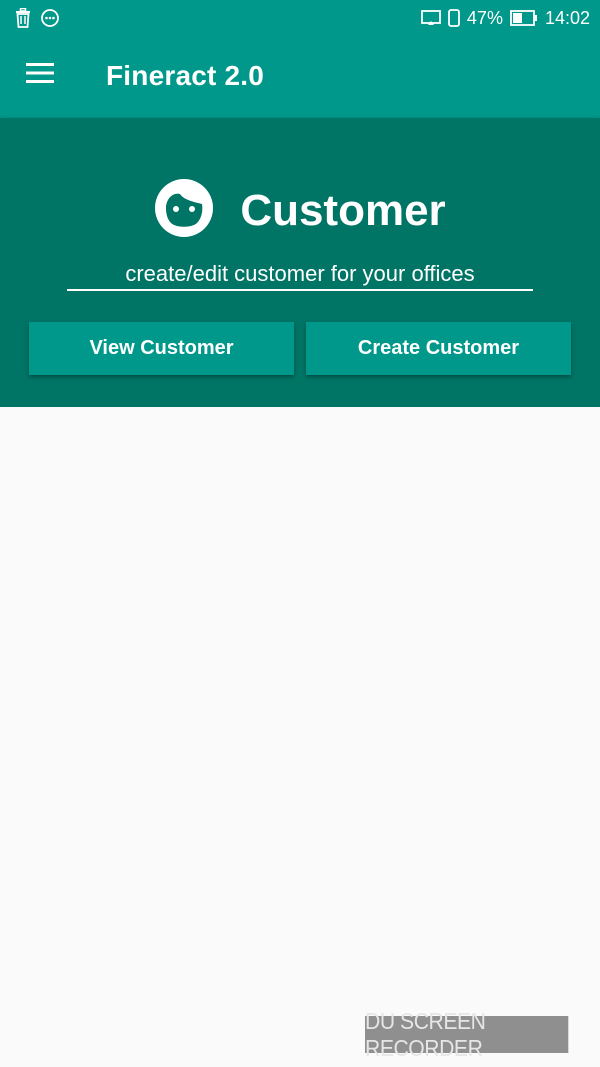 Image resolution: width=600 pixels, height=1067 pixels. What do you see at coordinates (454, 18) in the screenshot?
I see `phone-icon` at bounding box center [454, 18].